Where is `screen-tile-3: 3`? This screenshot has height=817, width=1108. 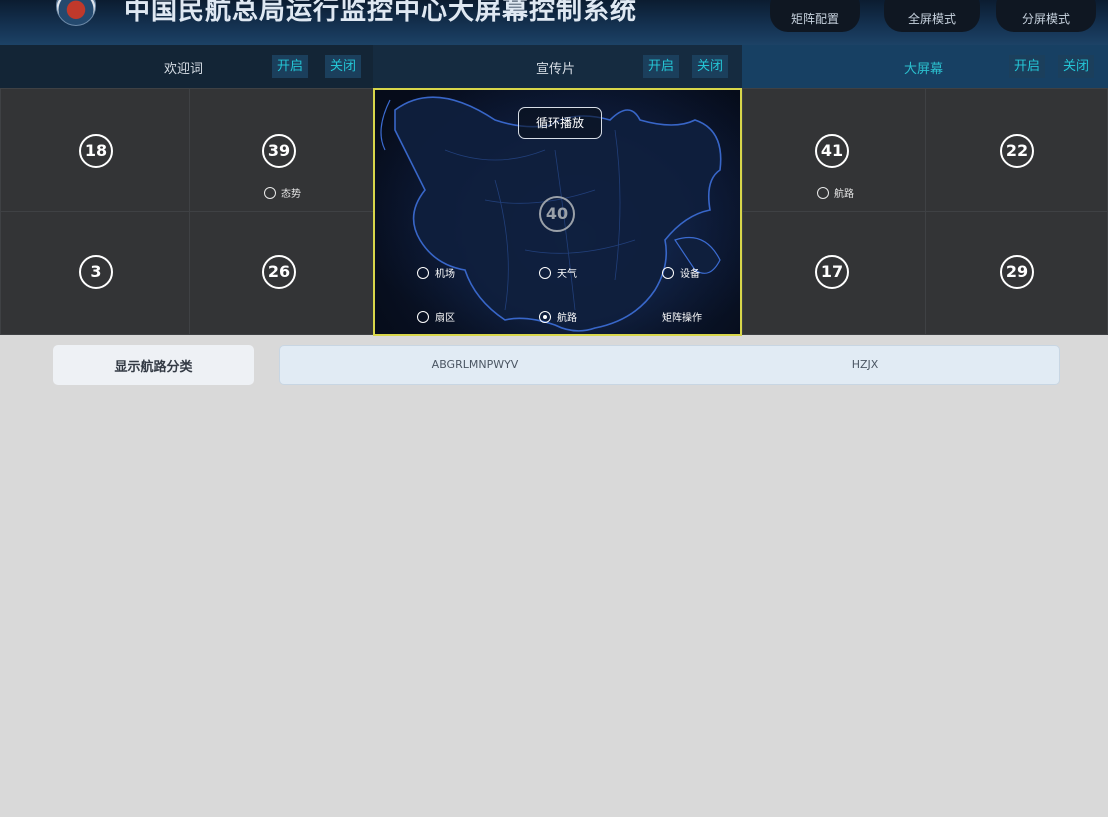
screen-tile-3: 3 is located at coordinates (95, 273).